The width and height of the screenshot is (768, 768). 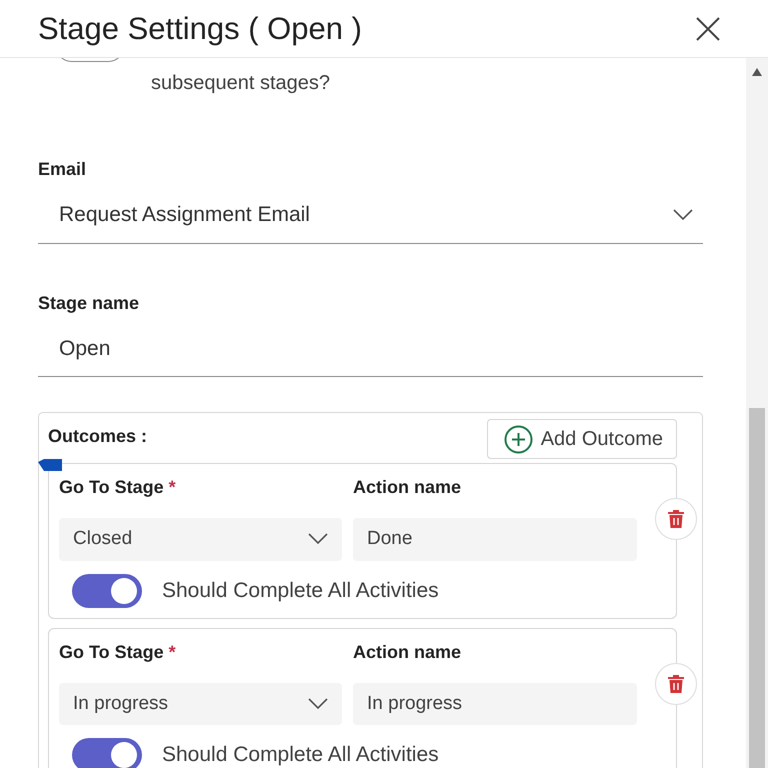 What do you see at coordinates (200, 703) in the screenshot?
I see `stage-dropdown: In progress` at bounding box center [200, 703].